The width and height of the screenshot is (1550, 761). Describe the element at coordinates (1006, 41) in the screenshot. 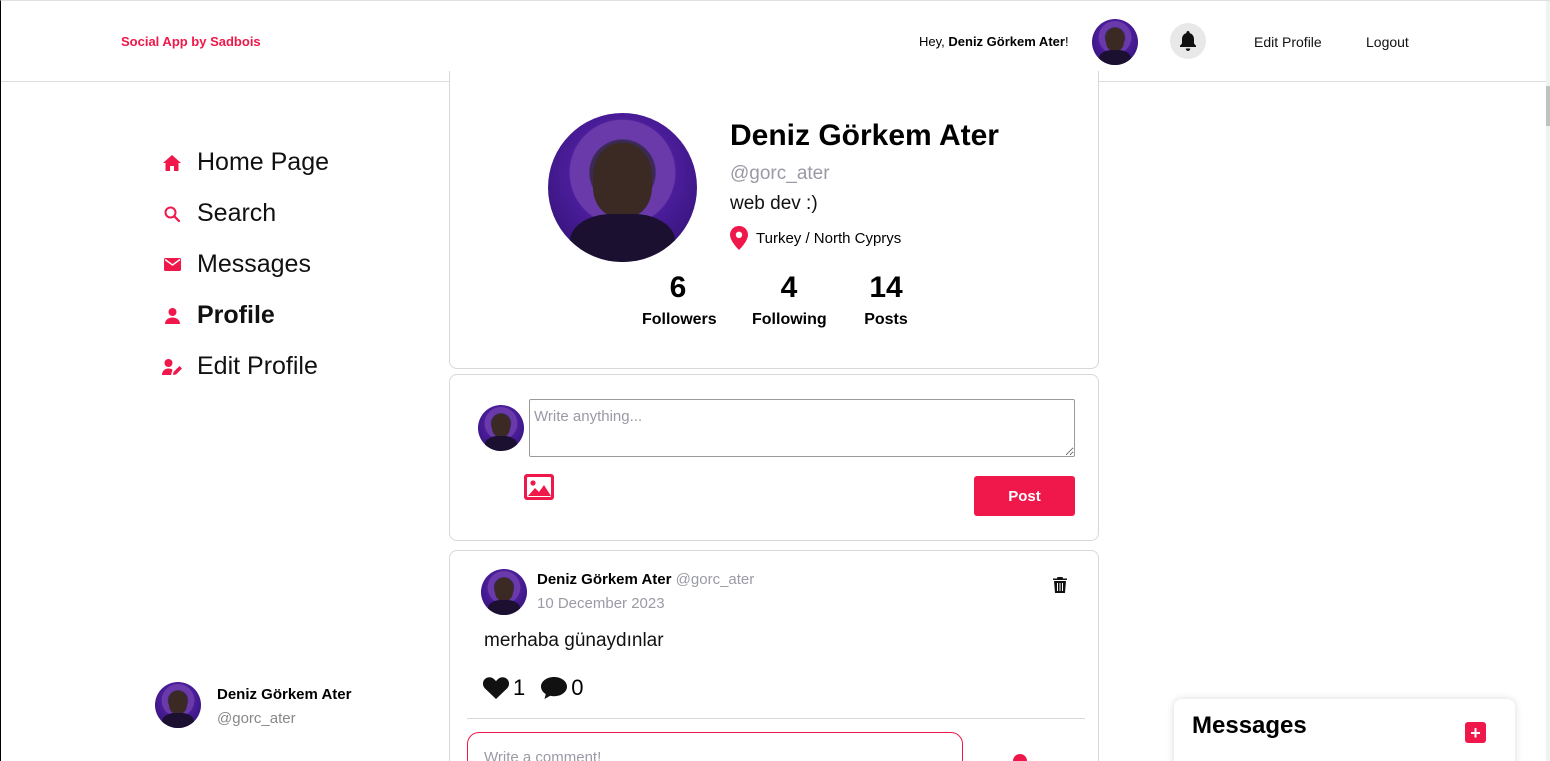

I see `greeting-name: Deniz Görkem Ater` at that location.